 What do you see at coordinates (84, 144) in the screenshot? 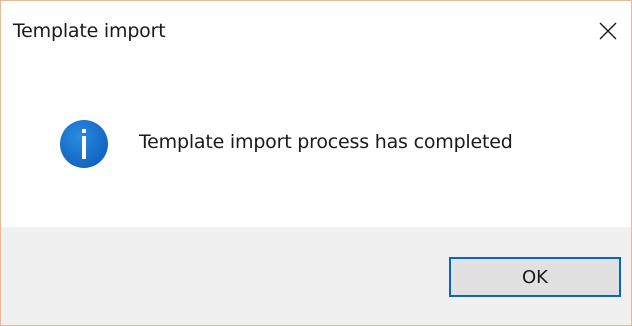
I see `info-icon` at bounding box center [84, 144].